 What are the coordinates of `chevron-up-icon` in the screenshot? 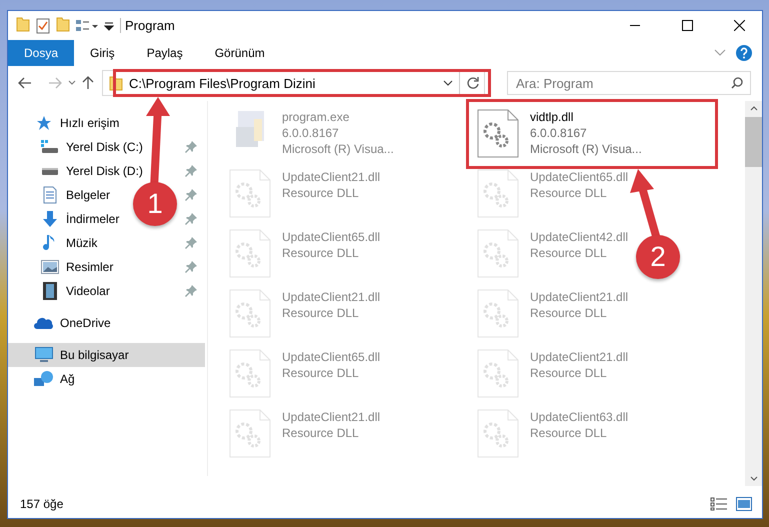 It's located at (754, 108).